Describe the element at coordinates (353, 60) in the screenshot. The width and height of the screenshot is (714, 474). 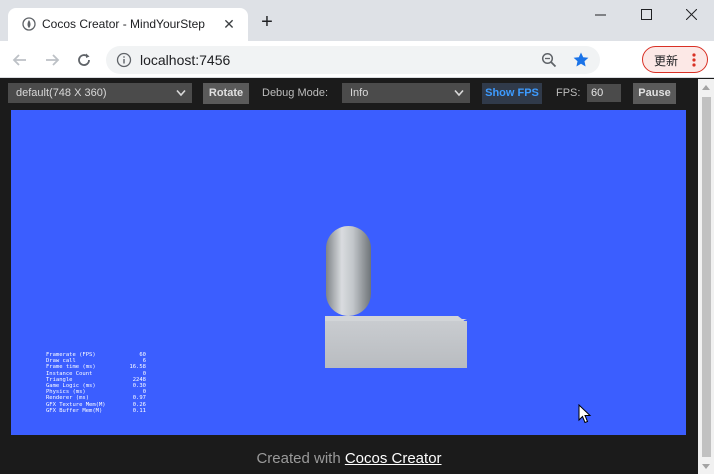
I see `address-bar: localhost:7456` at that location.